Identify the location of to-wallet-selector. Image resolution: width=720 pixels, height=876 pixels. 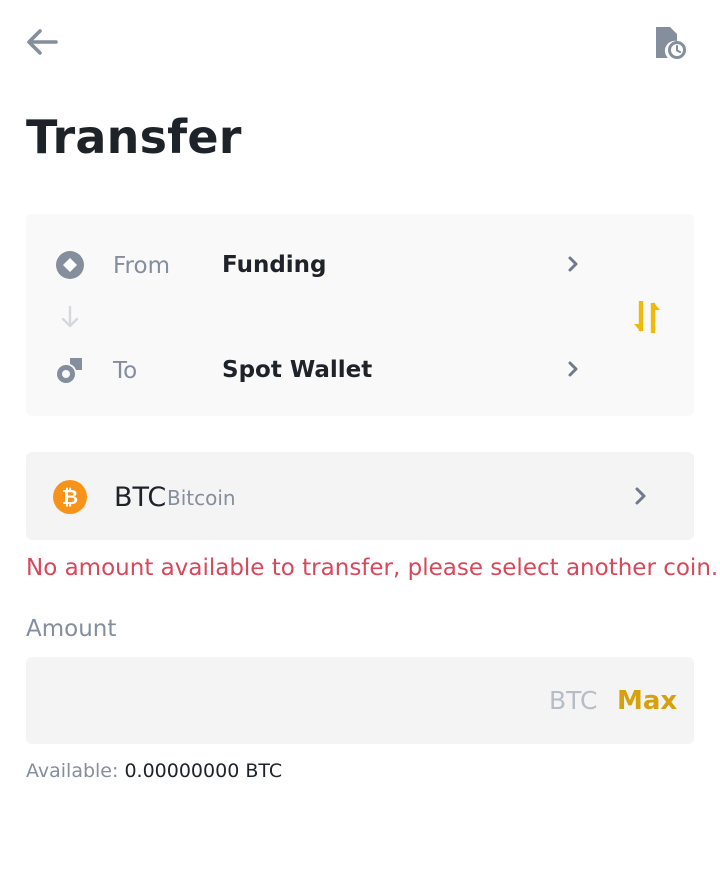
(573, 369).